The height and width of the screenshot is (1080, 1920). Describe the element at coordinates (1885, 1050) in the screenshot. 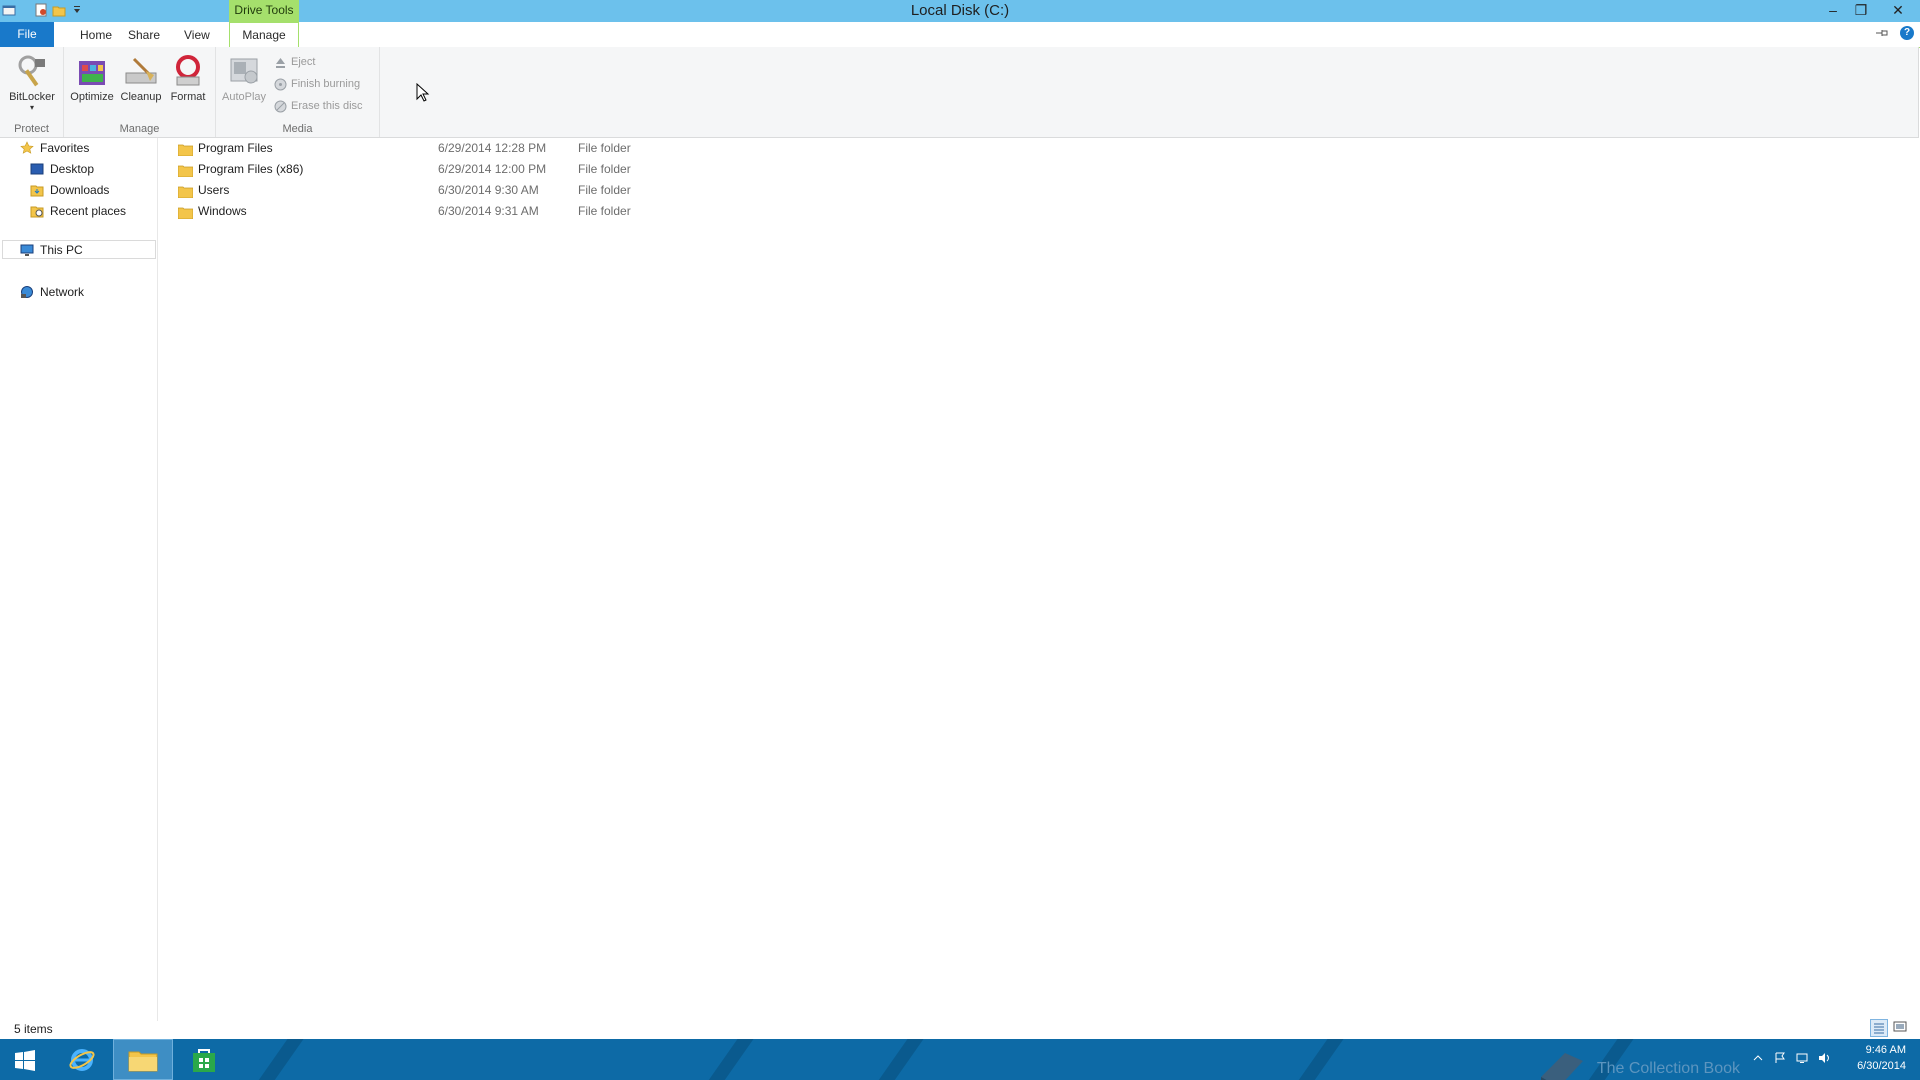

I see `clock-time: 9:46 AM` at that location.